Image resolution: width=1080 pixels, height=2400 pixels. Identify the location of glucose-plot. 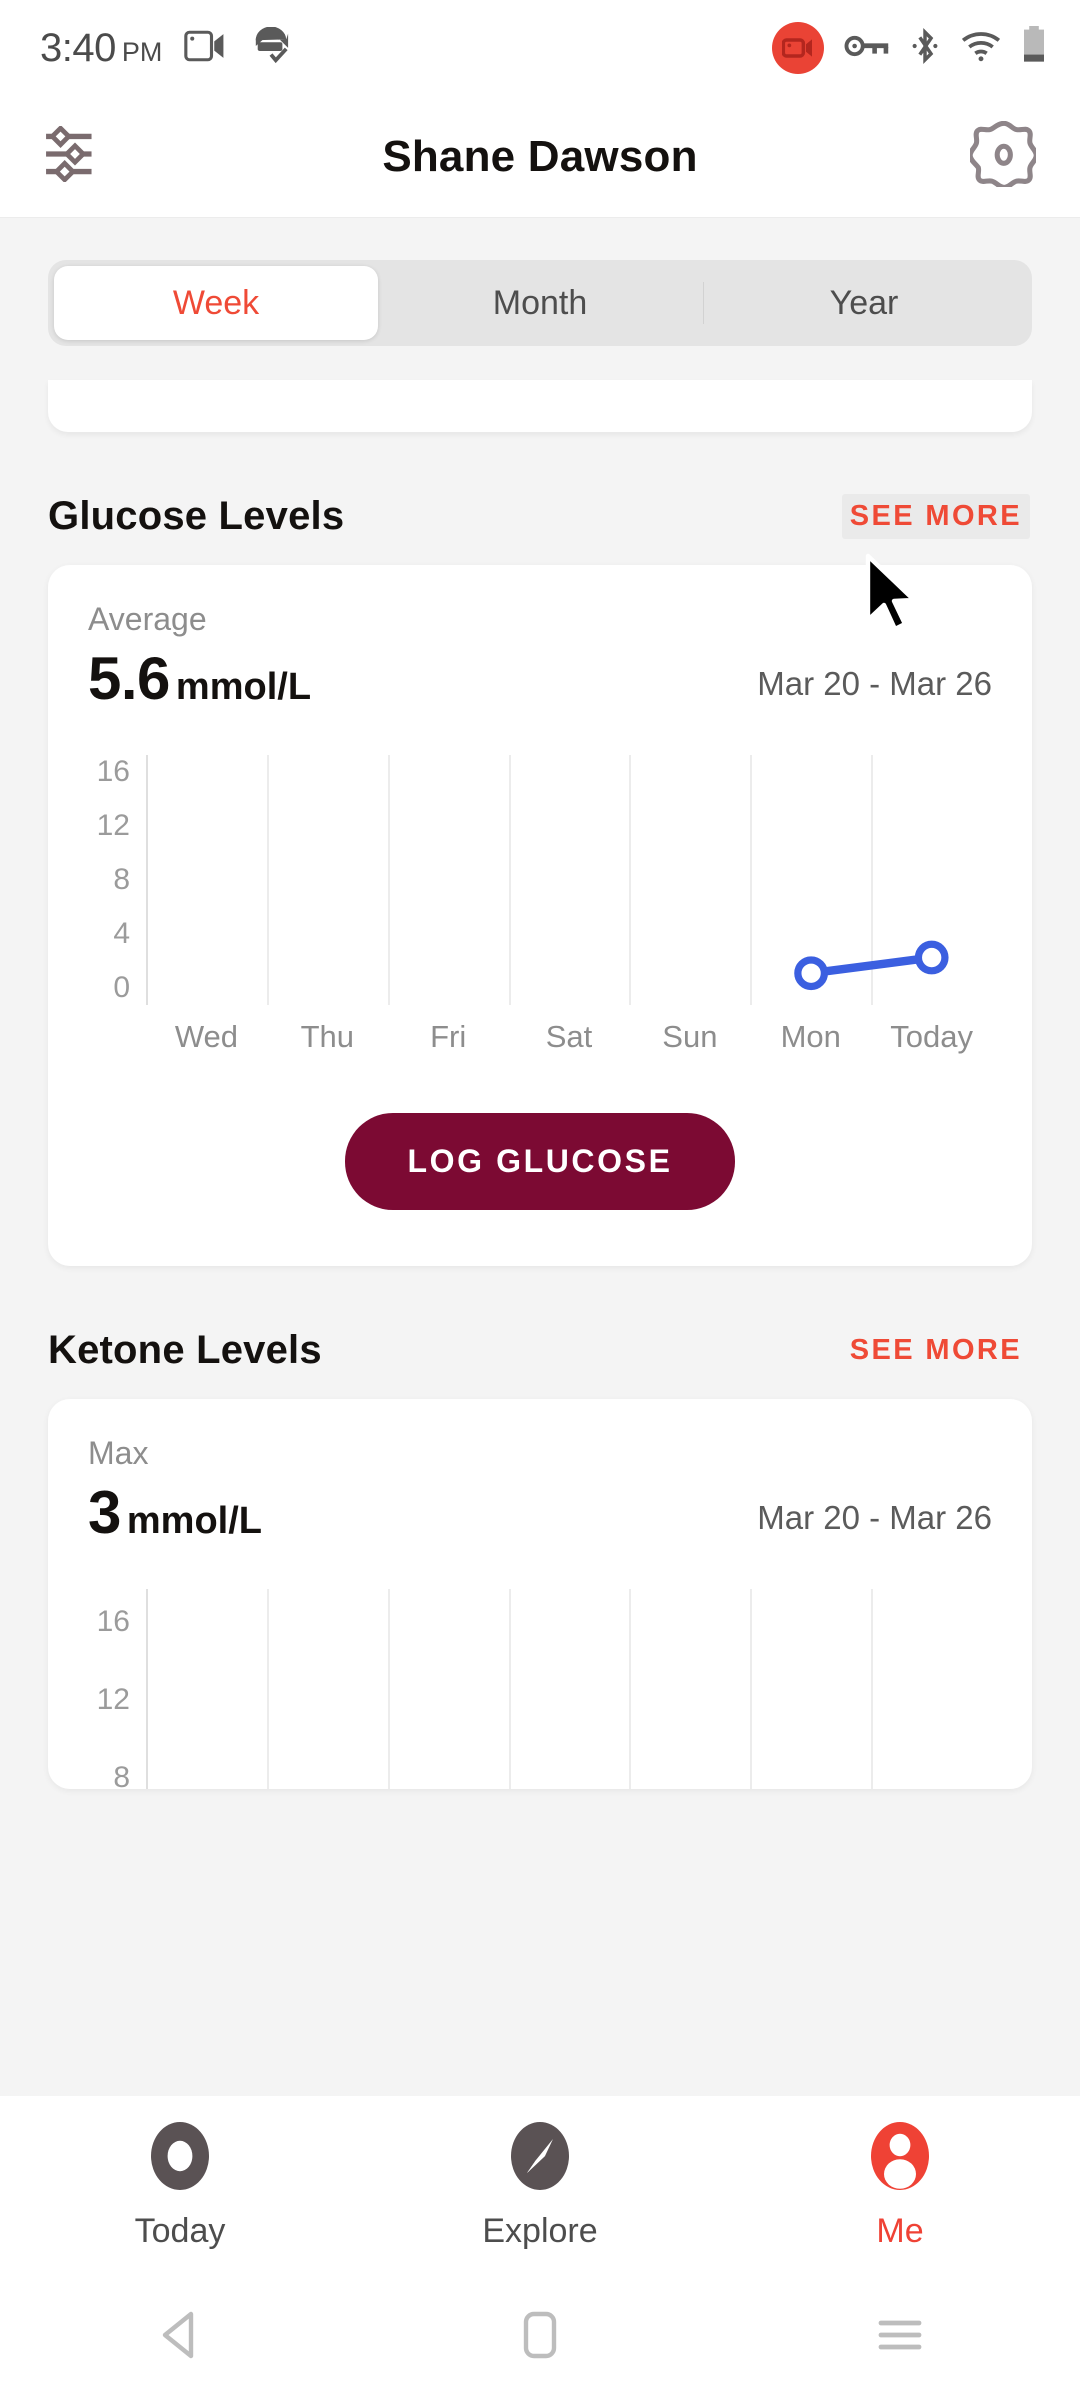
(569, 880).